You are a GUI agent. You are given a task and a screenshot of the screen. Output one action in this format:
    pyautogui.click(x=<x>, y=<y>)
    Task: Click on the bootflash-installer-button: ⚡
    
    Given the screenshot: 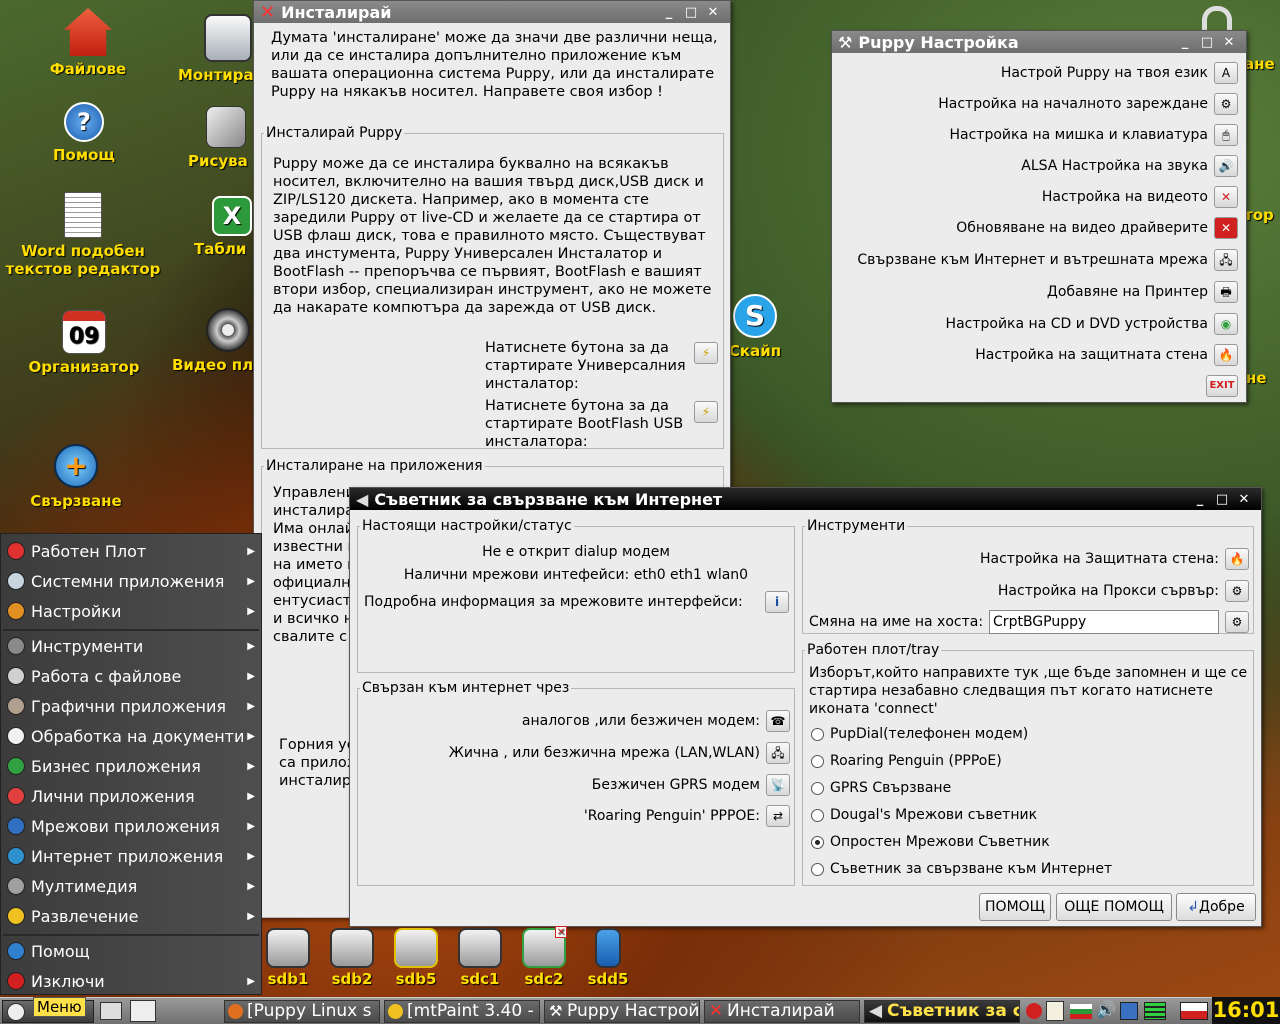 What is the action you would take?
    pyautogui.click(x=706, y=412)
    